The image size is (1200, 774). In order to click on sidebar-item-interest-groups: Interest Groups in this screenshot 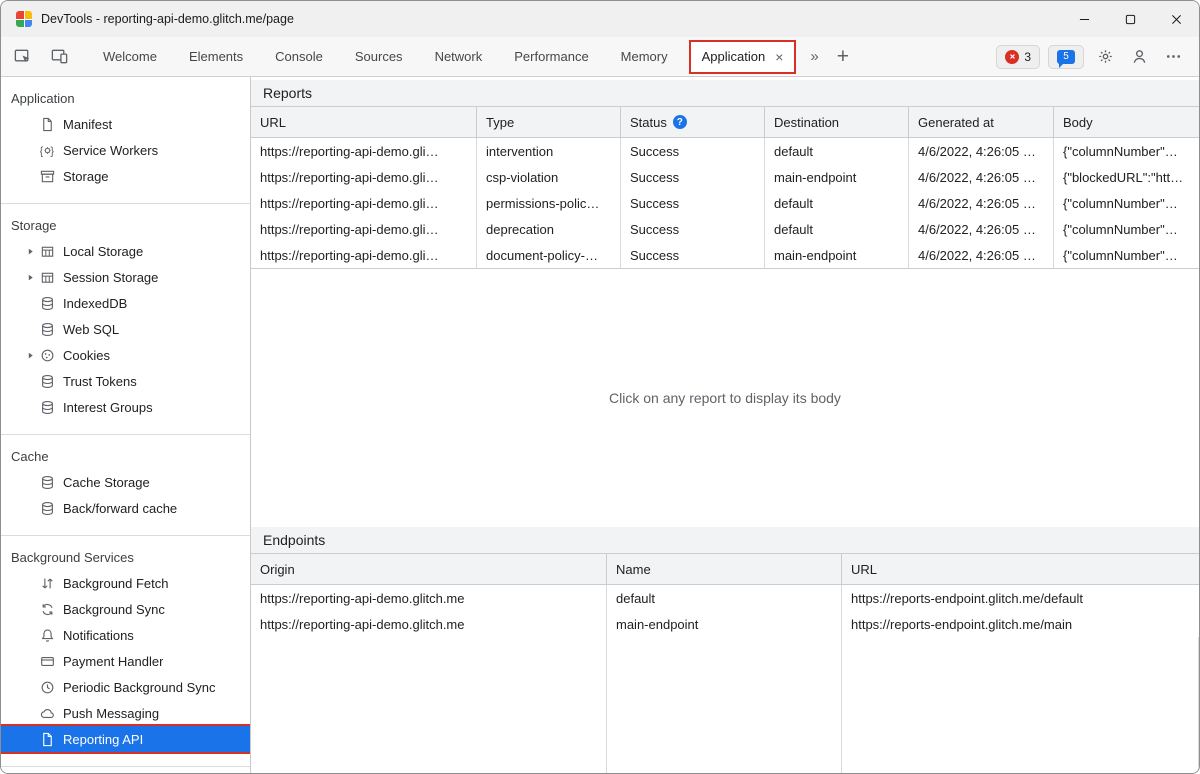, I will do `click(125, 407)`.